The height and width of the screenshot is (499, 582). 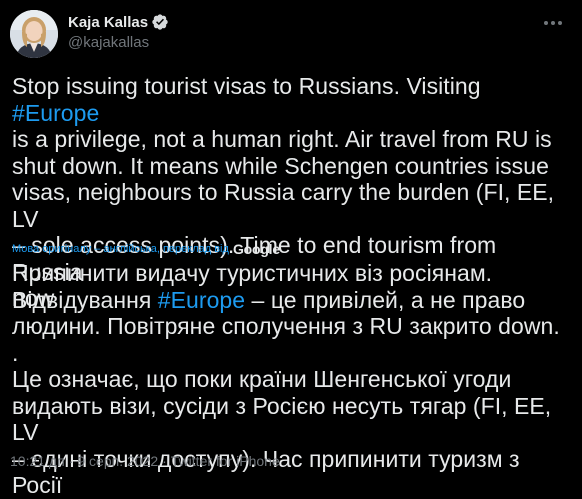 I want to click on tweet-header: Kaja Kallas @kajakallas, so click(x=290, y=34).